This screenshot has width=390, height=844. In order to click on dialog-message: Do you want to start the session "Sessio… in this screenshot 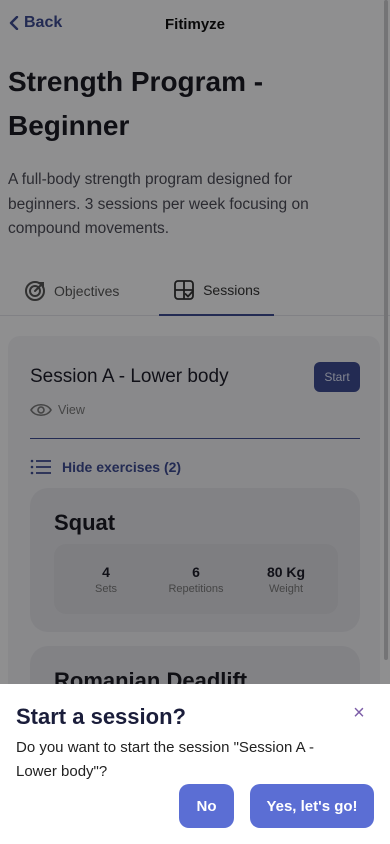, I will do `click(165, 759)`.